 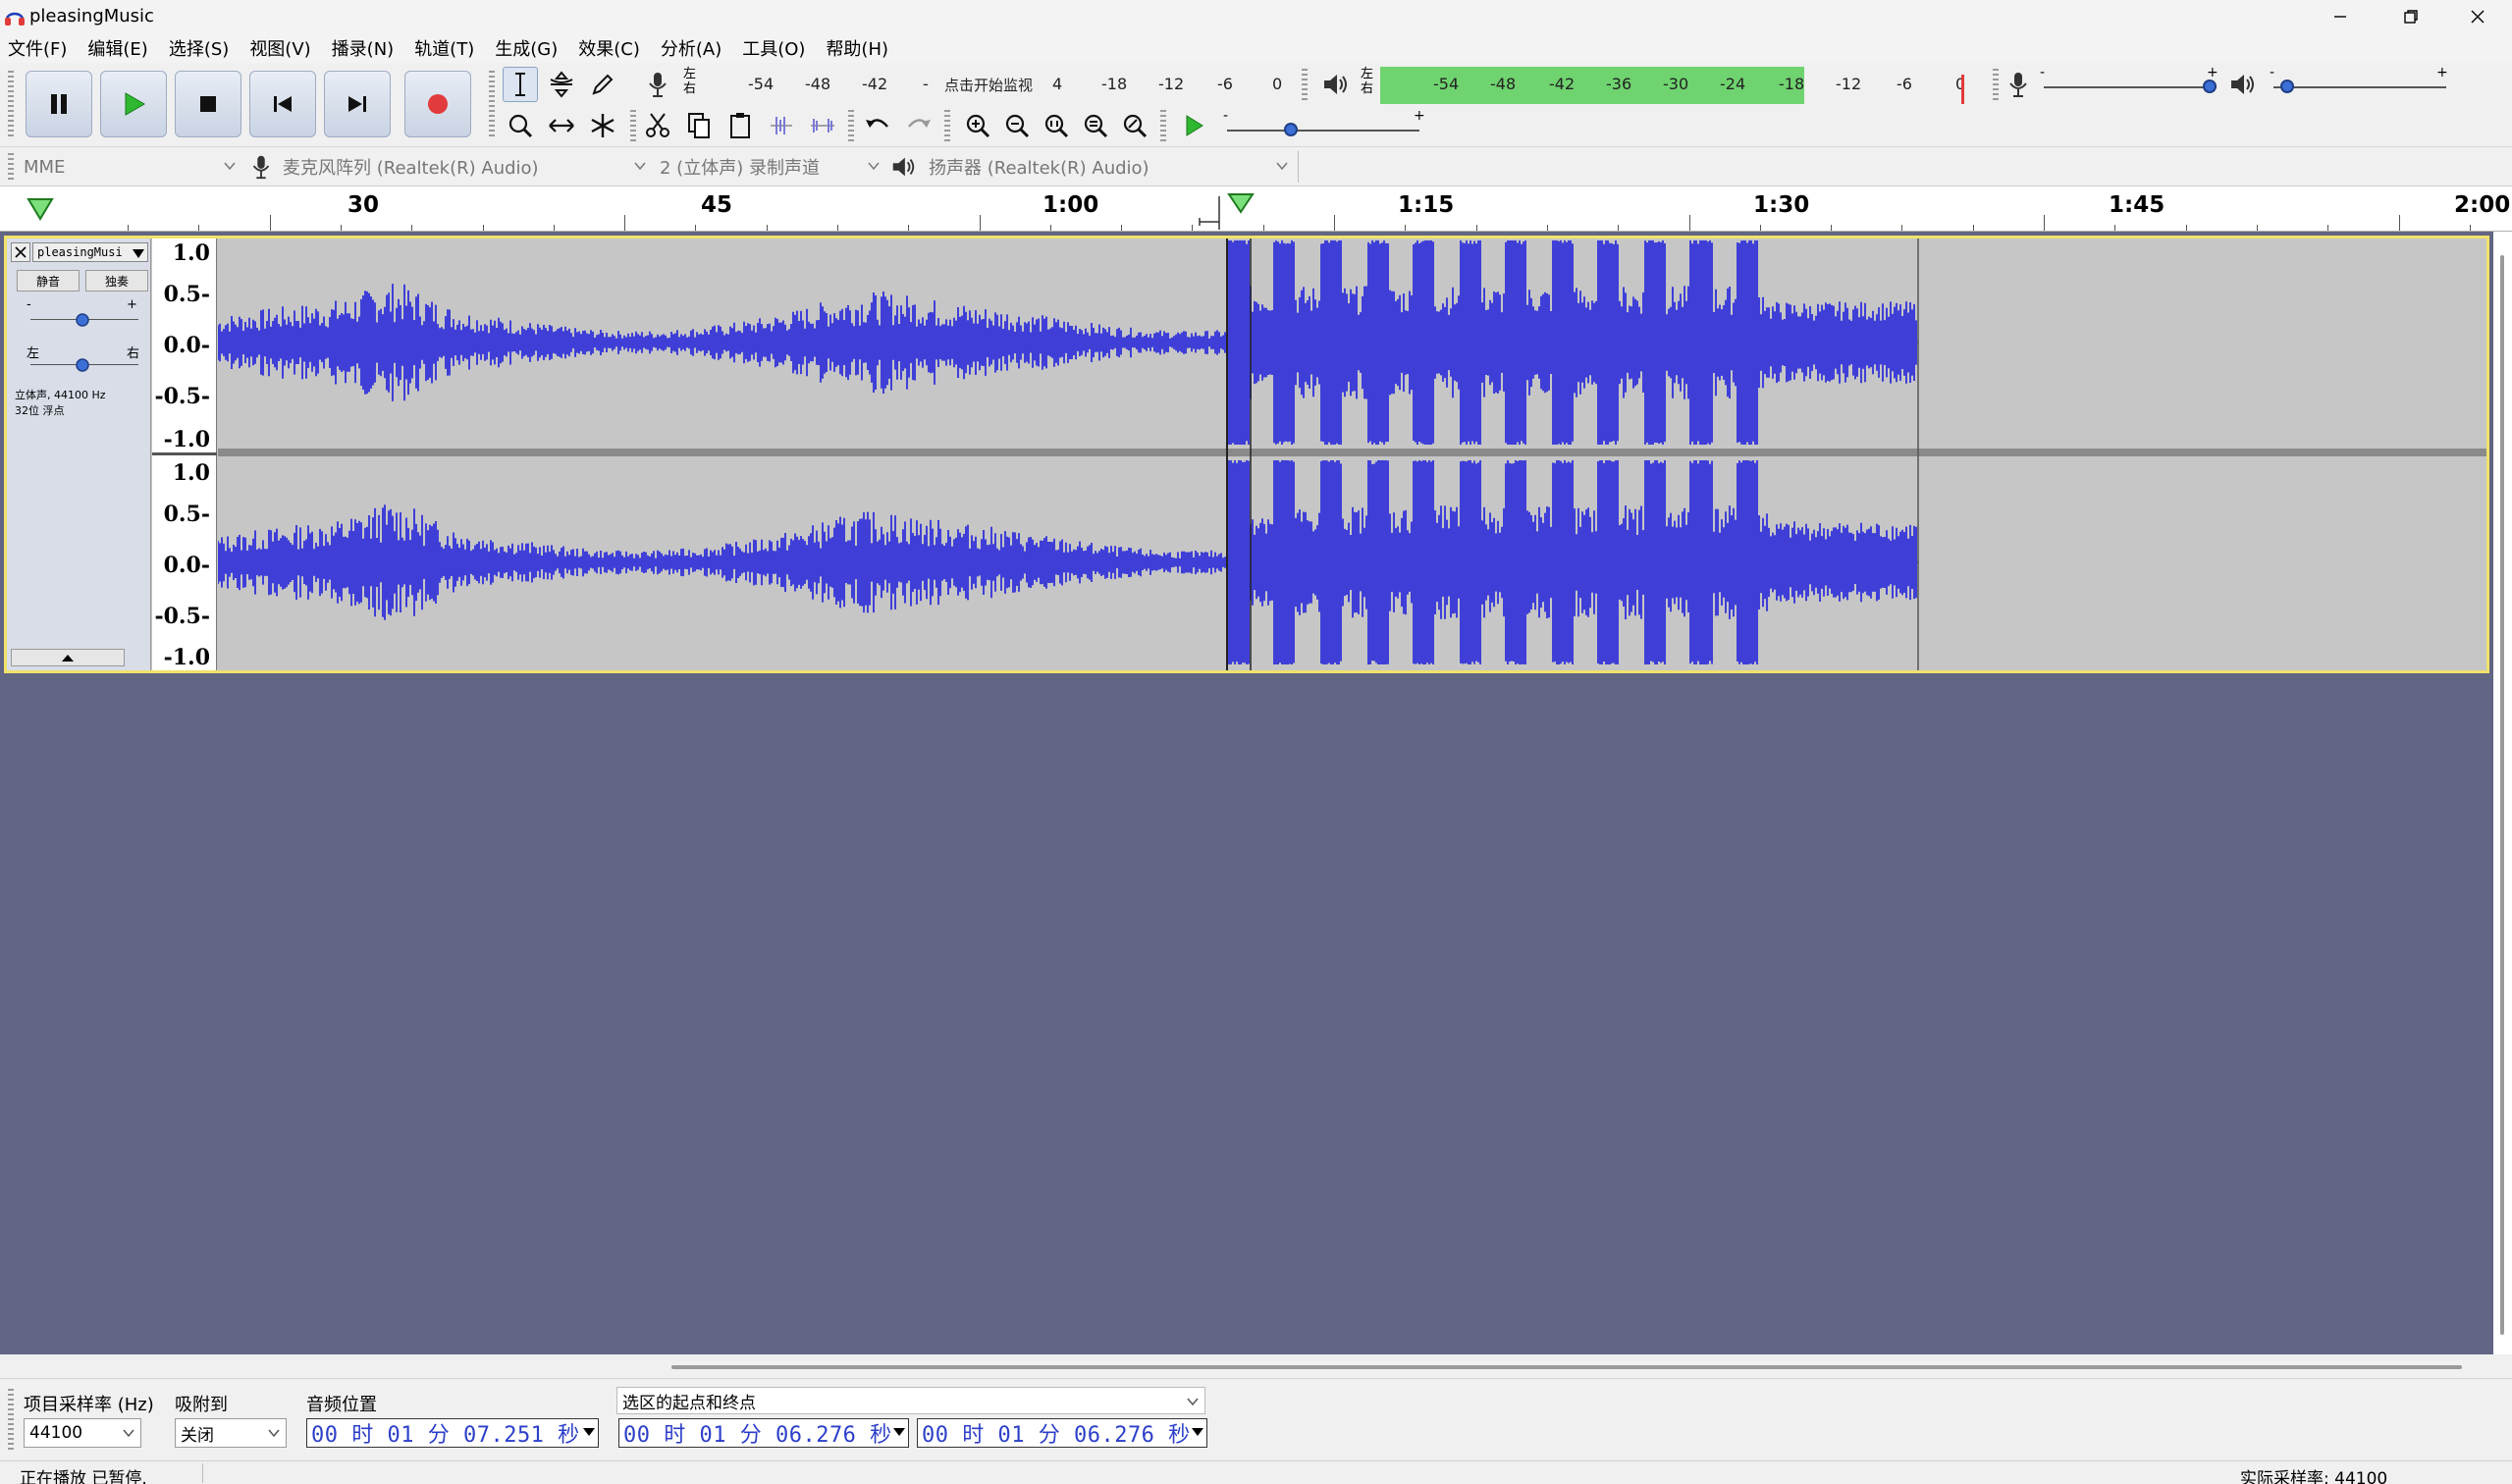 I want to click on record-button, so click(x=437, y=104).